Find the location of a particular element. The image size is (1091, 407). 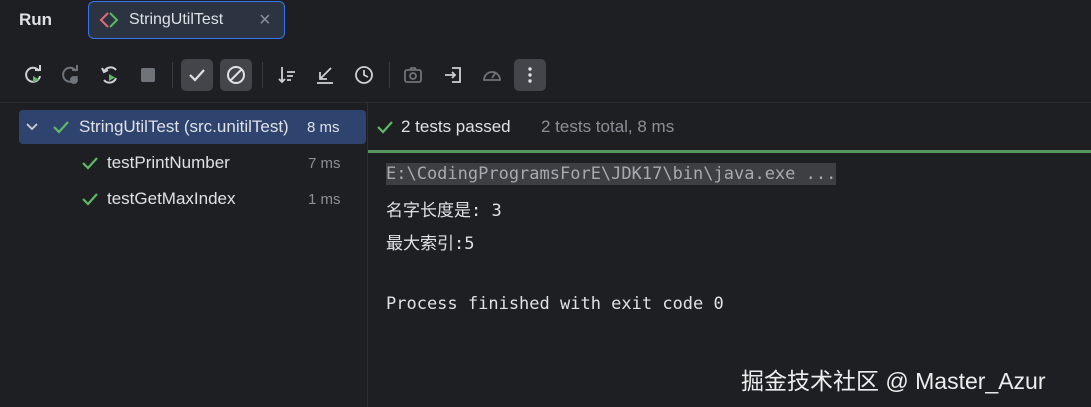

sort-button is located at coordinates (287, 75).